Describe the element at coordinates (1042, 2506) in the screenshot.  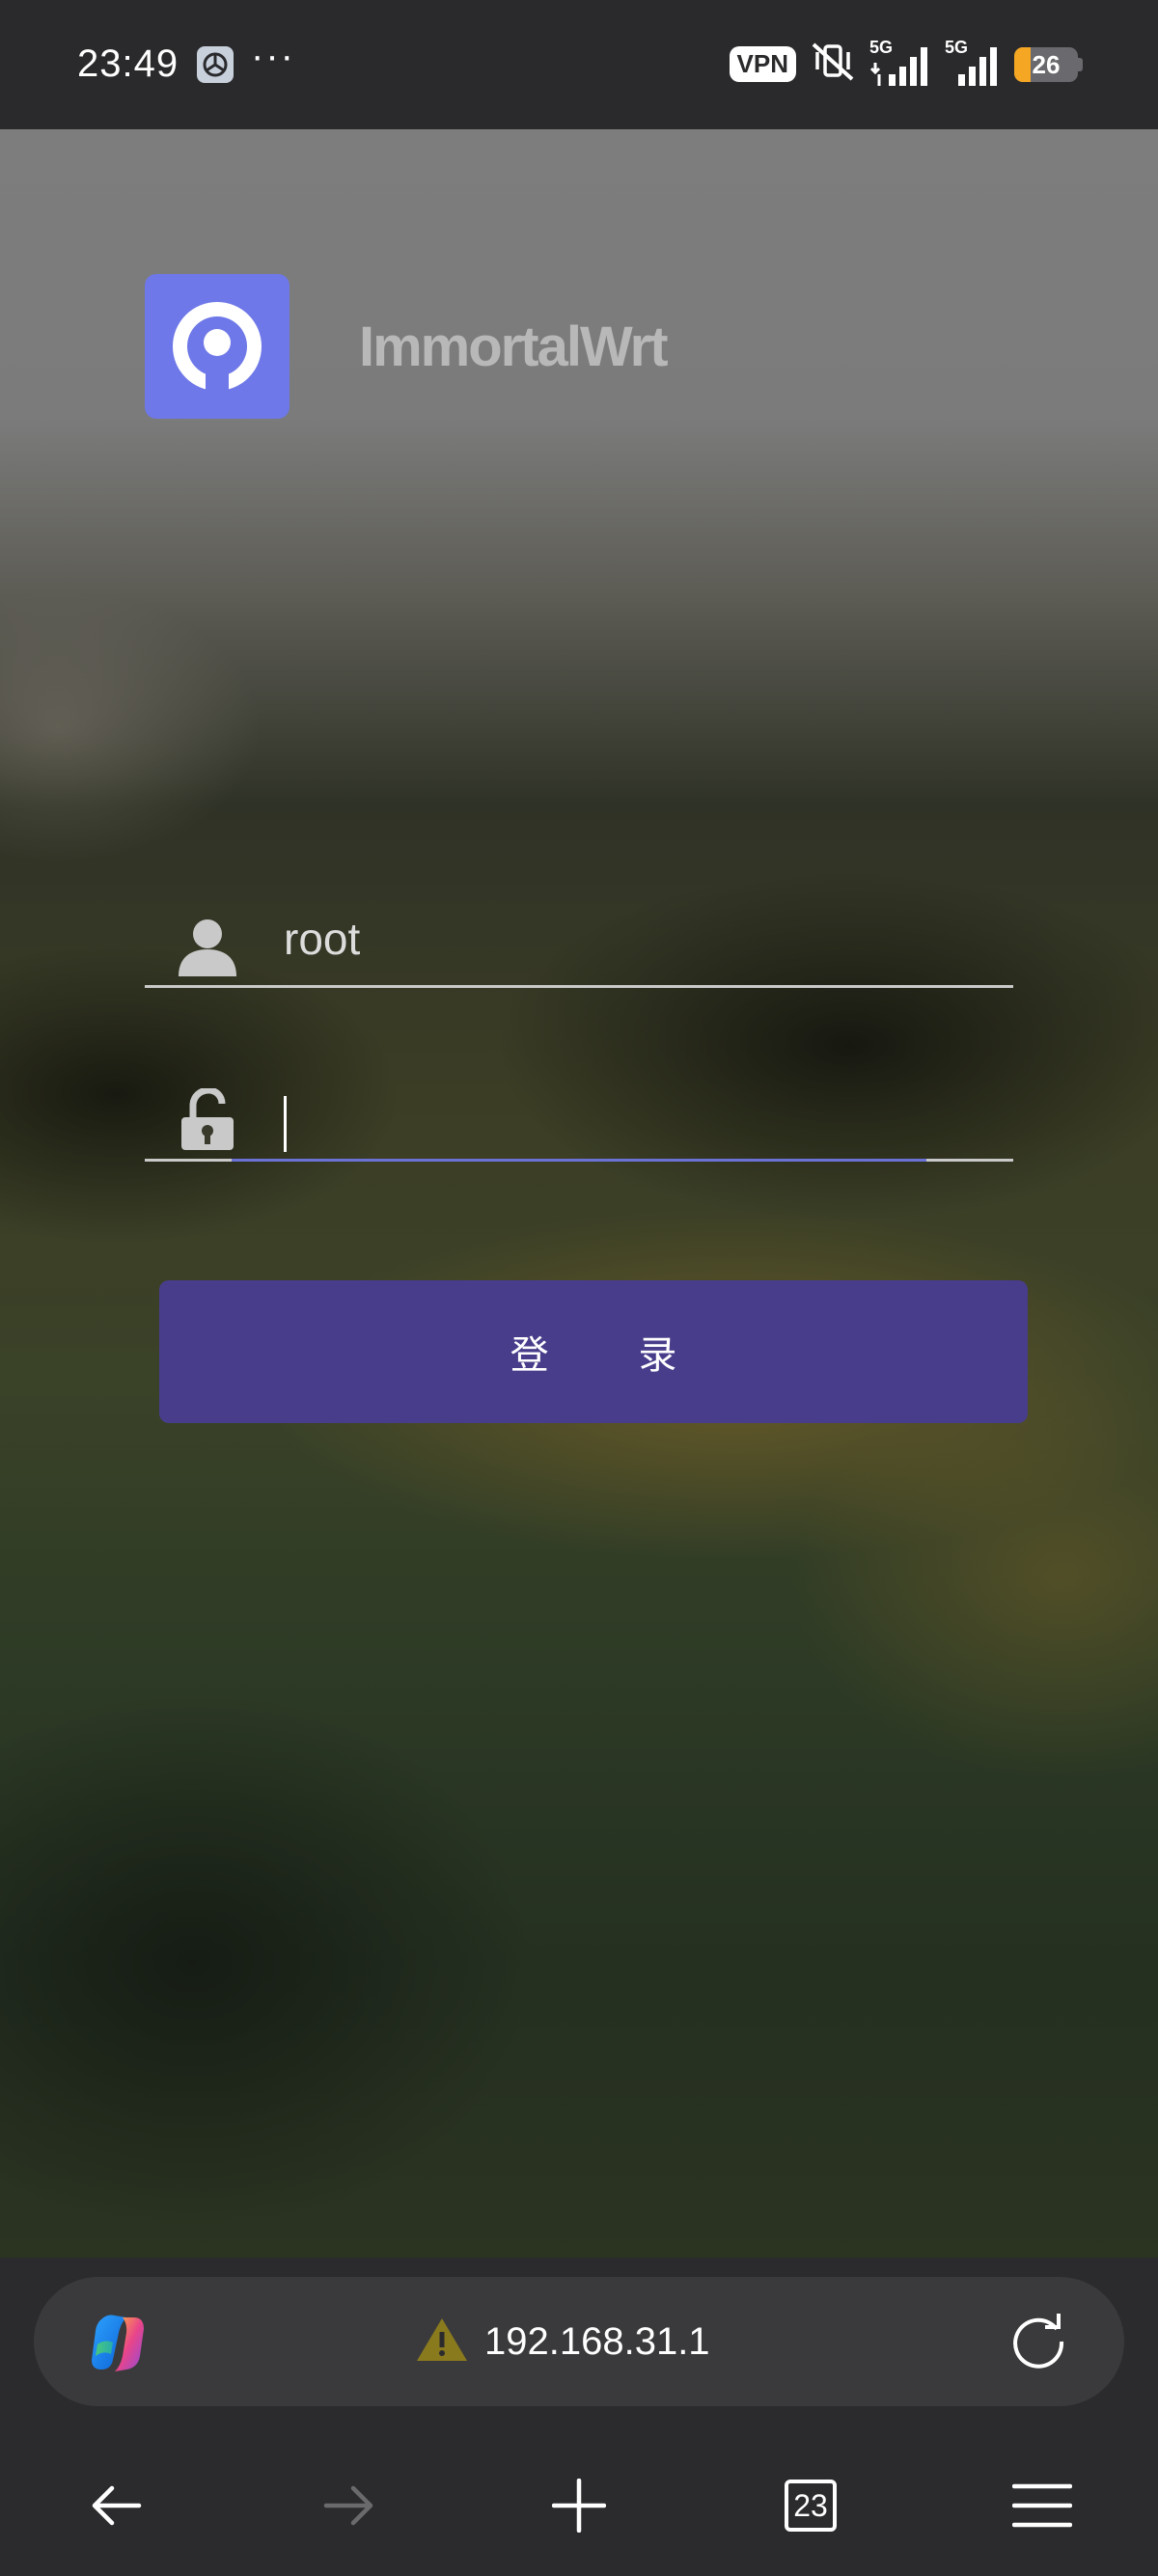
I see `menu-icon` at that location.